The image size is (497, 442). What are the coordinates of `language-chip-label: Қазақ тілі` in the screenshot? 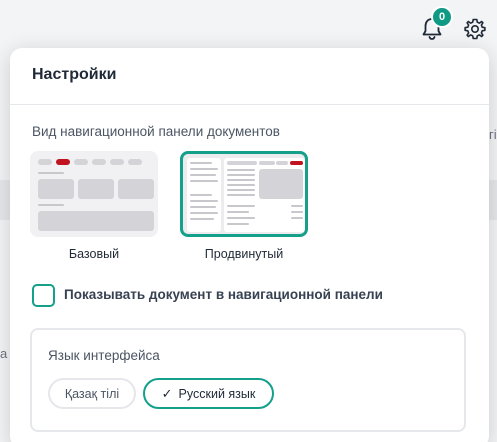 It's located at (92, 393).